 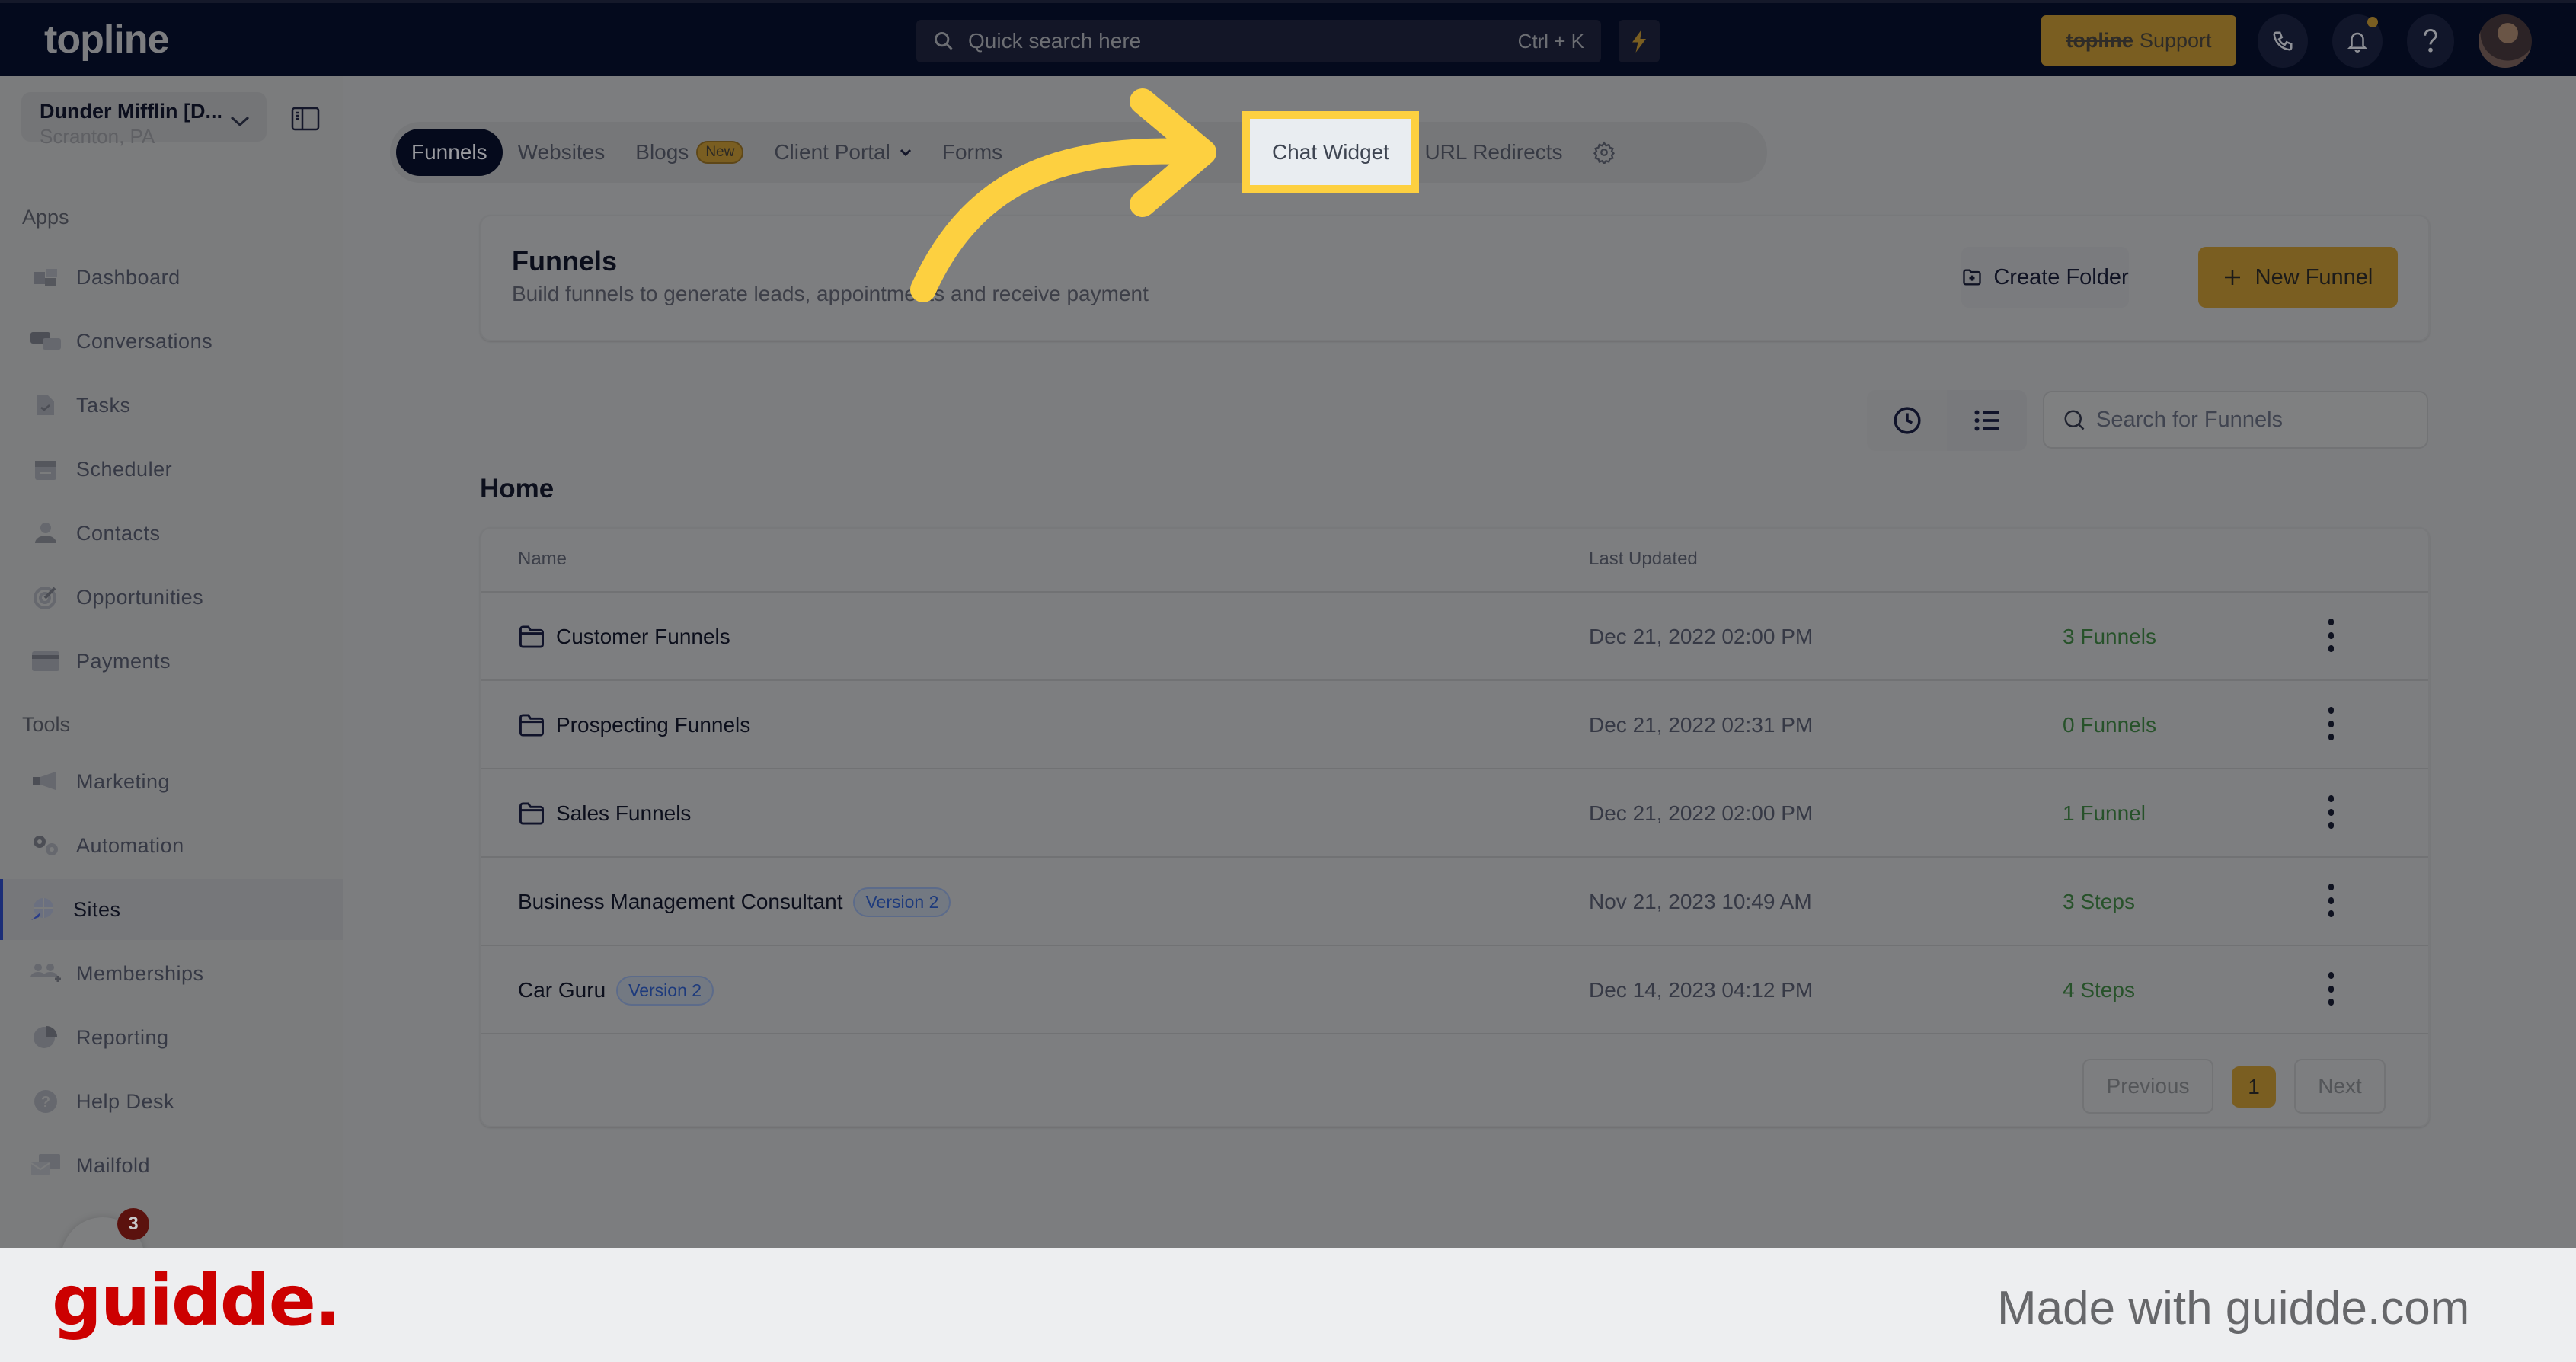 I want to click on phone-icon, so click(x=2283, y=41).